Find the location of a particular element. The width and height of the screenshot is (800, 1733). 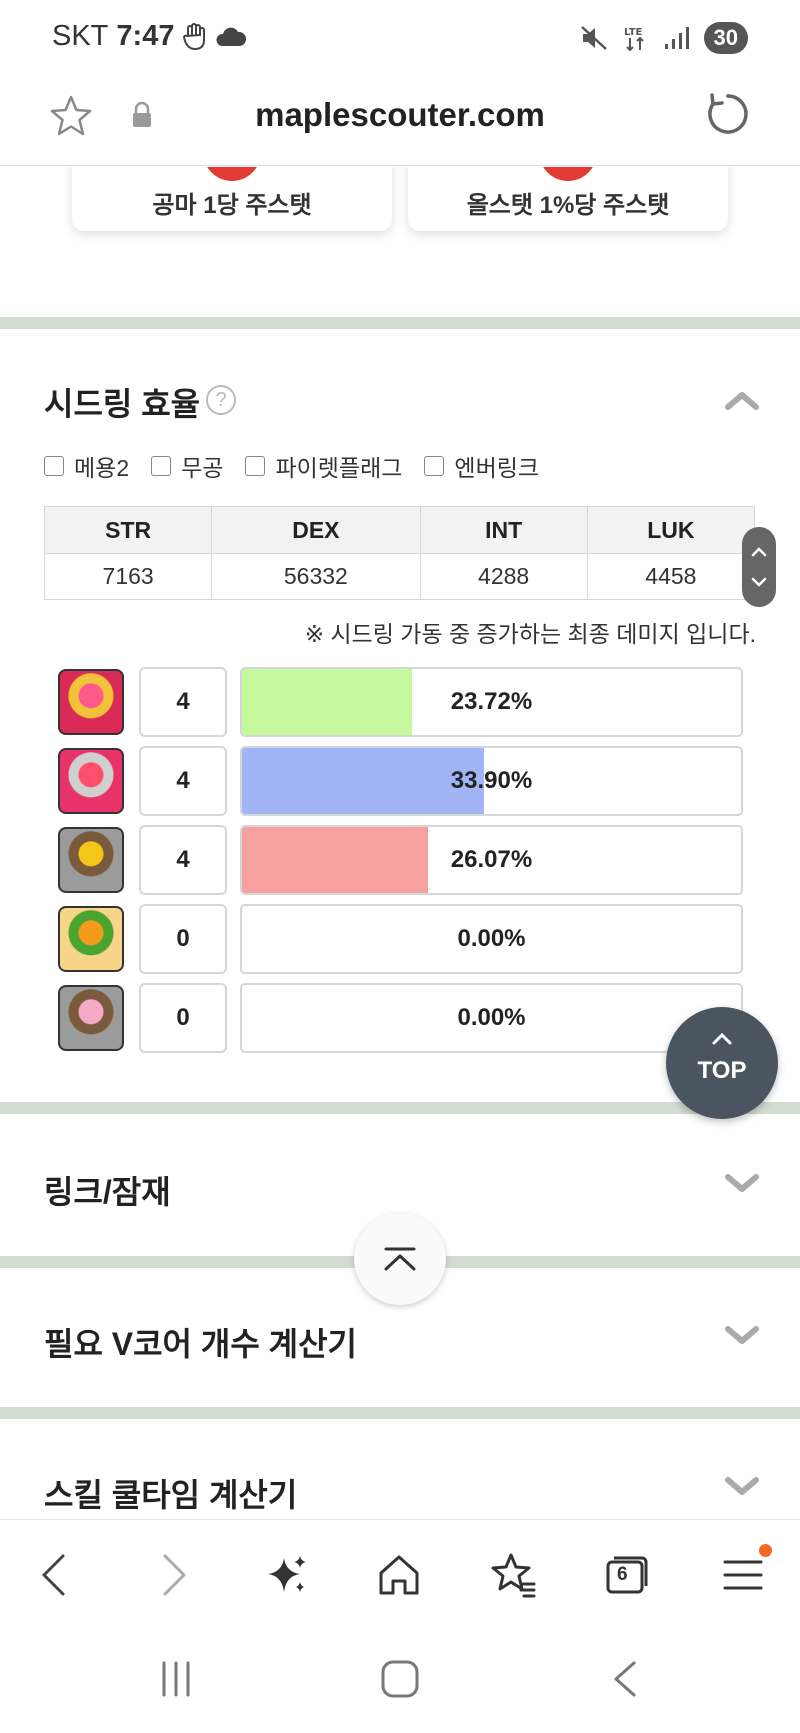

ring-efficiency-bar: 23.72% is located at coordinates (491, 702).